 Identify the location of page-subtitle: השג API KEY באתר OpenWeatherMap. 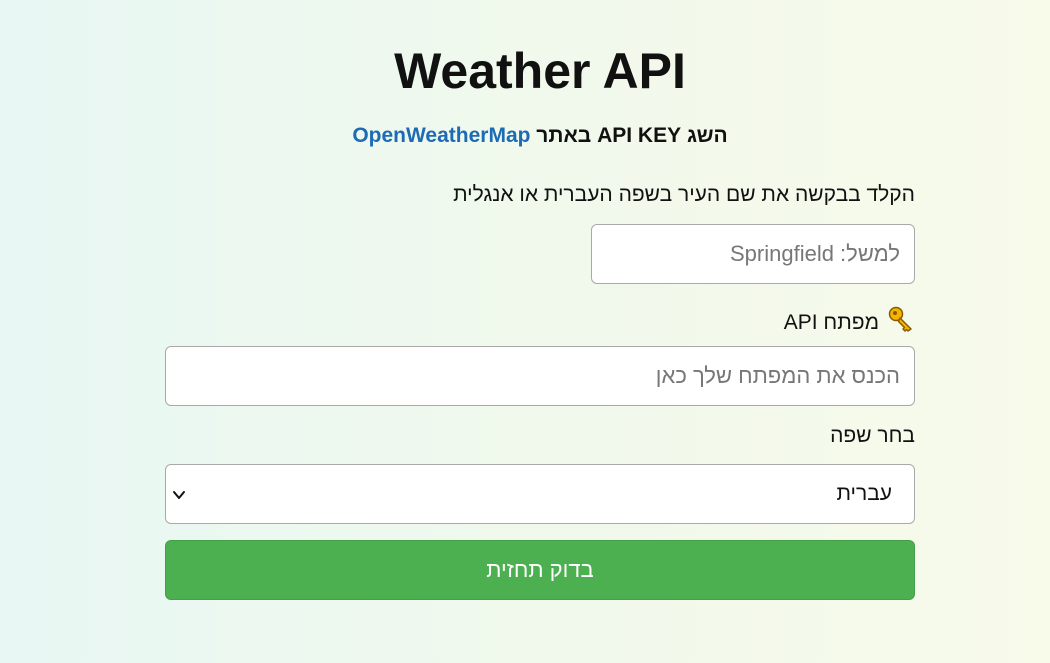
(525, 136).